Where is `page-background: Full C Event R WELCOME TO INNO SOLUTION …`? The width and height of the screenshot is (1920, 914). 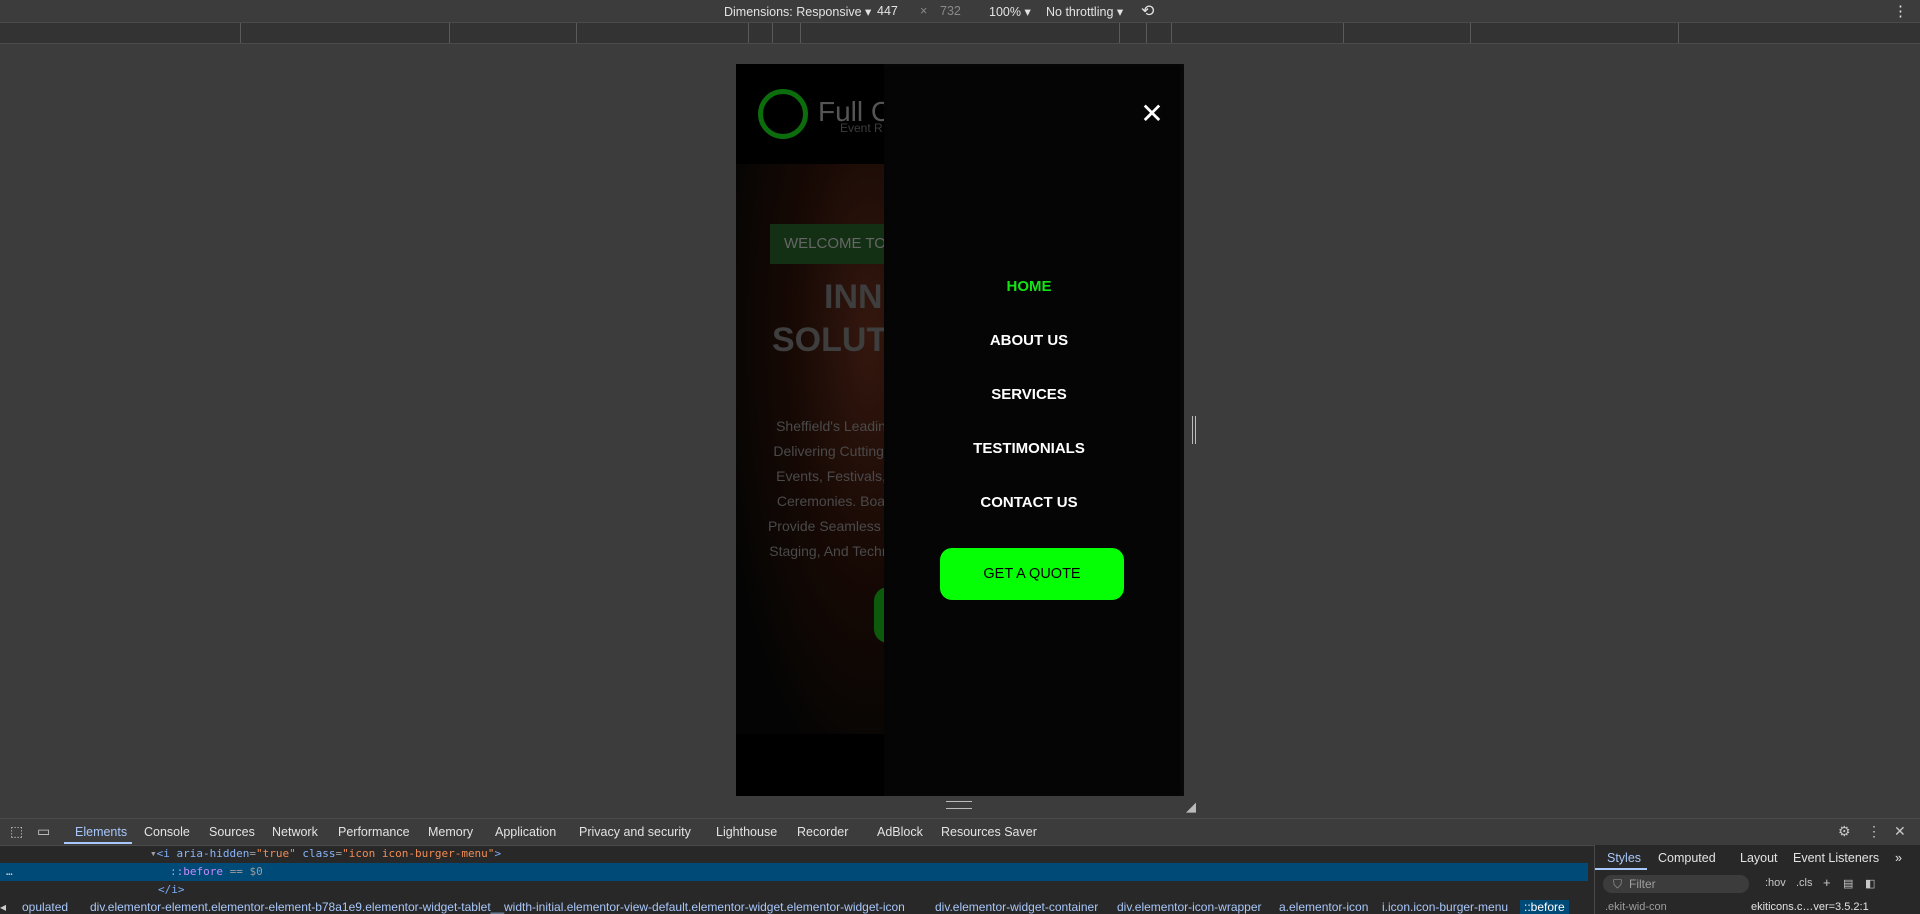
page-background: Full C Event R WELCOME TO INNO SOLUTION … is located at coordinates (810, 430).